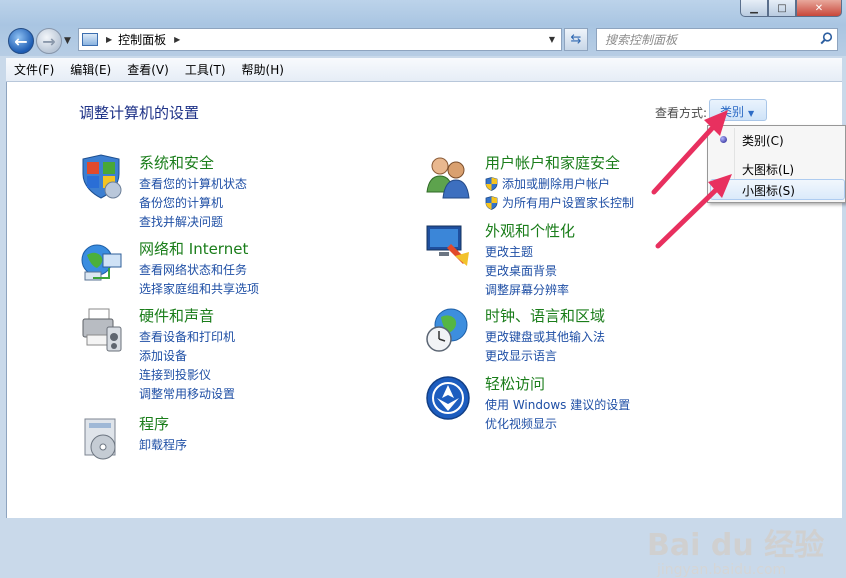 The height and width of the screenshot is (578, 846). What do you see at coordinates (736, 545) in the screenshot?
I see `baidu-watermark-logo: Bai du 经验` at bounding box center [736, 545].